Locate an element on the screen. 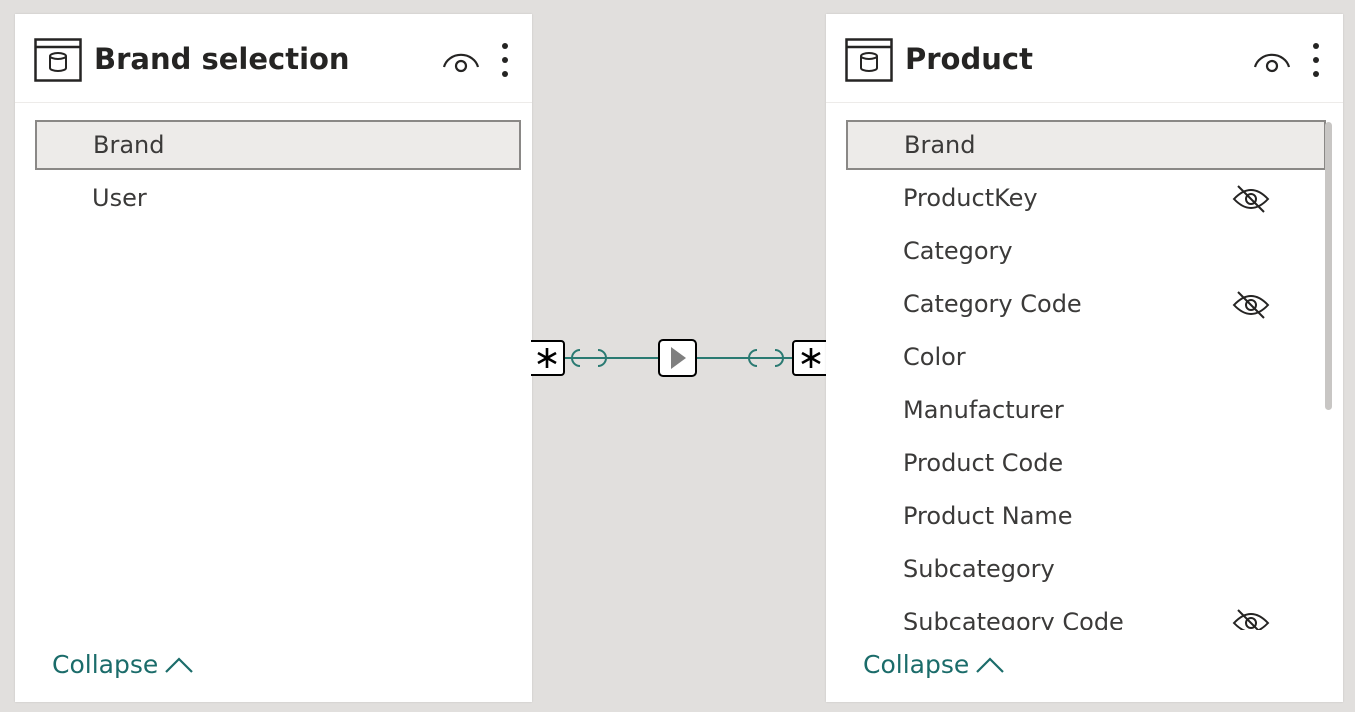  field-label: Category Code is located at coordinates (992, 304).